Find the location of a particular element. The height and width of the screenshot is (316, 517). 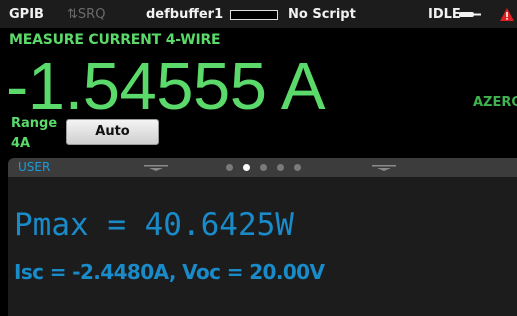

range-value: 4A is located at coordinates (21, 143).